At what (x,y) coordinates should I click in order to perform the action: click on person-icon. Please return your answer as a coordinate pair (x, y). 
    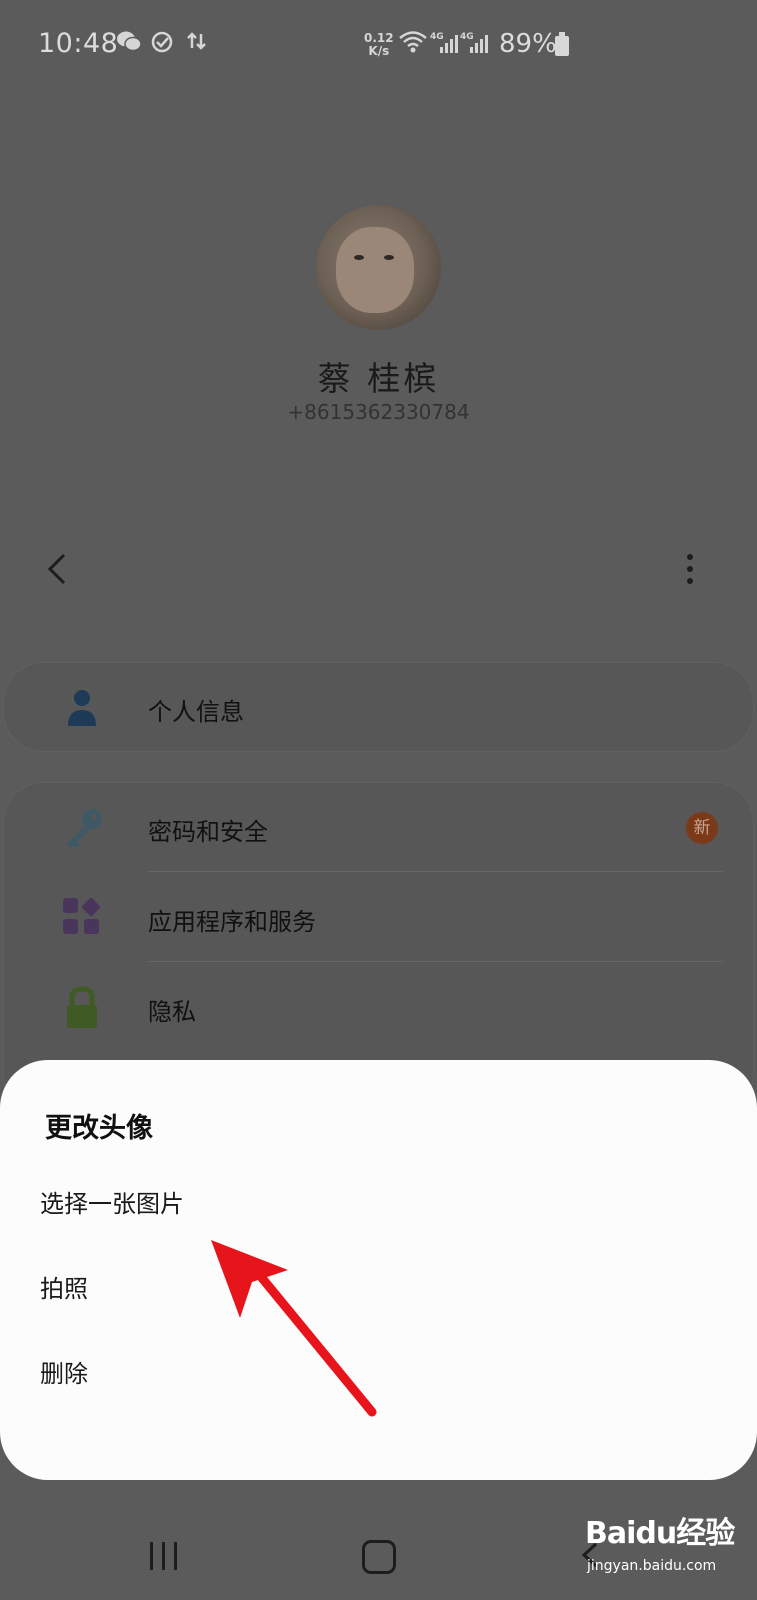
    Looking at the image, I should click on (82, 707).